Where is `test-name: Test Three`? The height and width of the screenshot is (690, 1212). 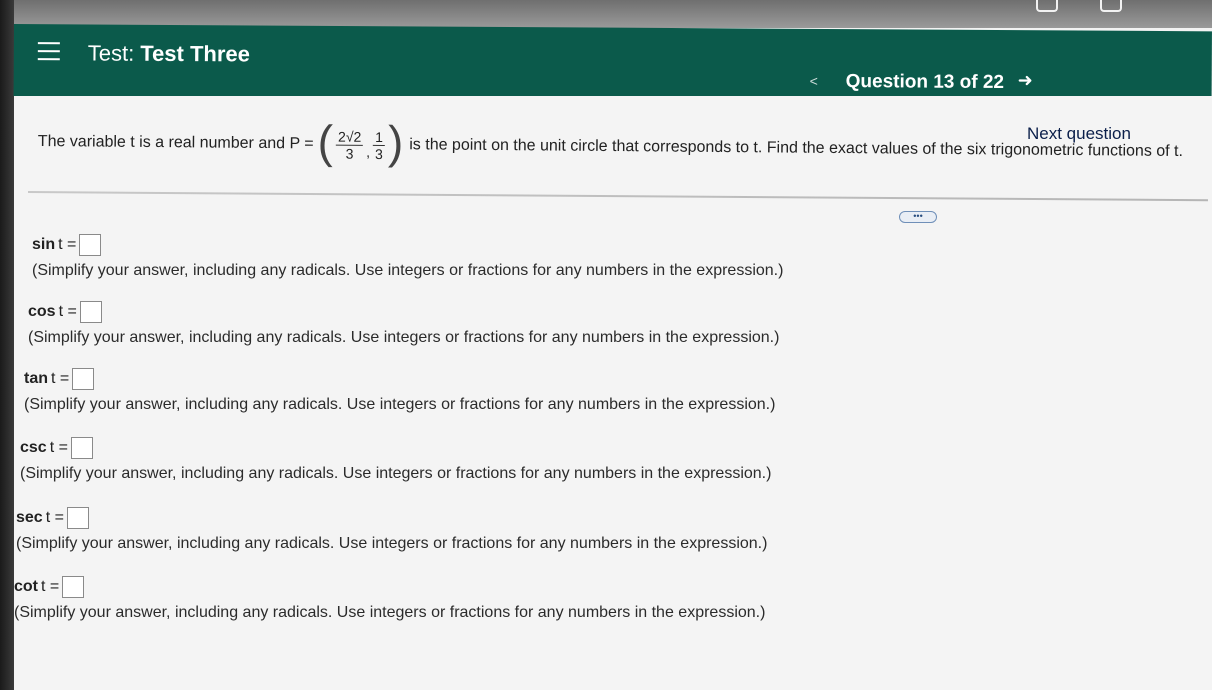 test-name: Test Three is located at coordinates (195, 53).